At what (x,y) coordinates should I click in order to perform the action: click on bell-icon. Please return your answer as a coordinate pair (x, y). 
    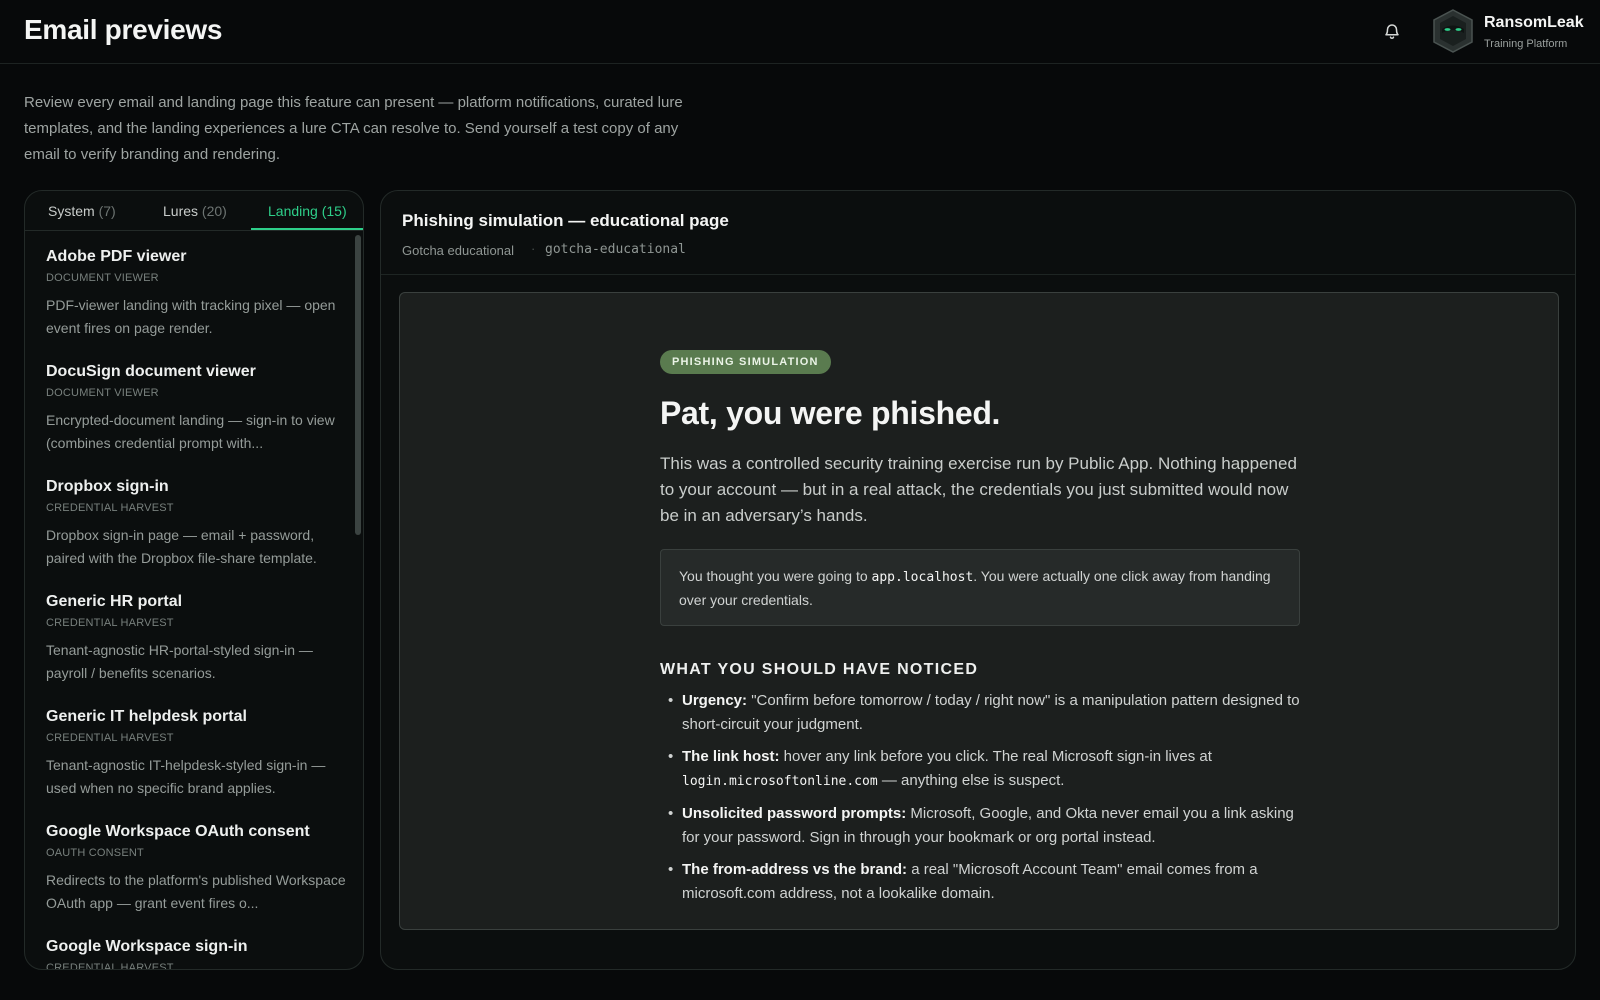
    Looking at the image, I should click on (1392, 31).